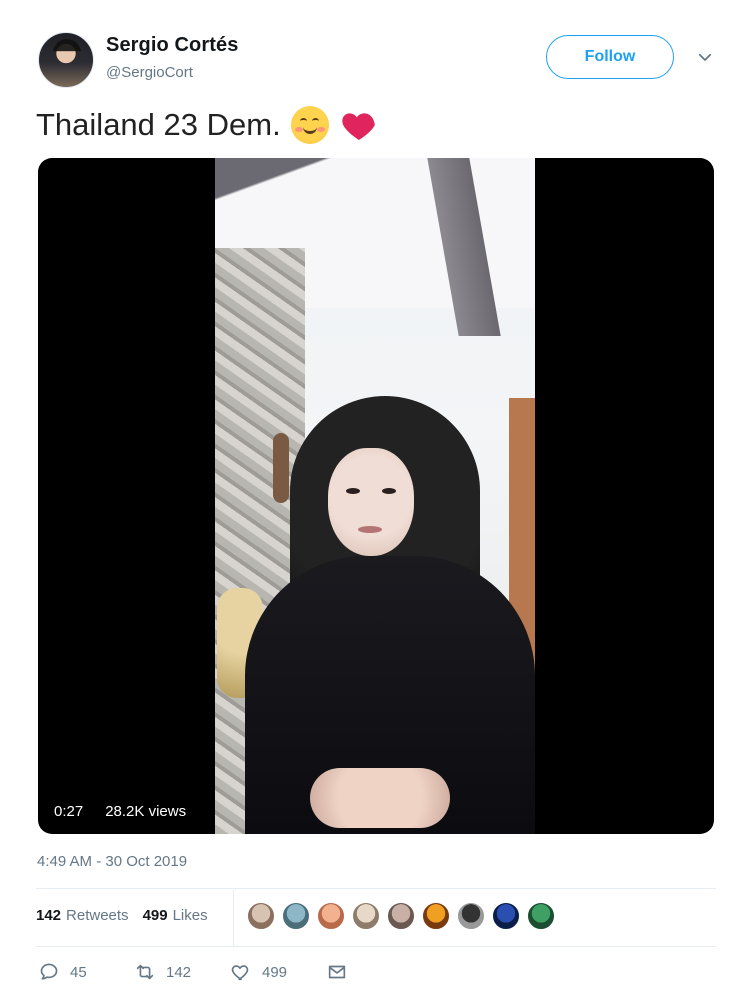 This screenshot has height=999, width=750. What do you see at coordinates (49, 972) in the screenshot?
I see `reply-icon` at bounding box center [49, 972].